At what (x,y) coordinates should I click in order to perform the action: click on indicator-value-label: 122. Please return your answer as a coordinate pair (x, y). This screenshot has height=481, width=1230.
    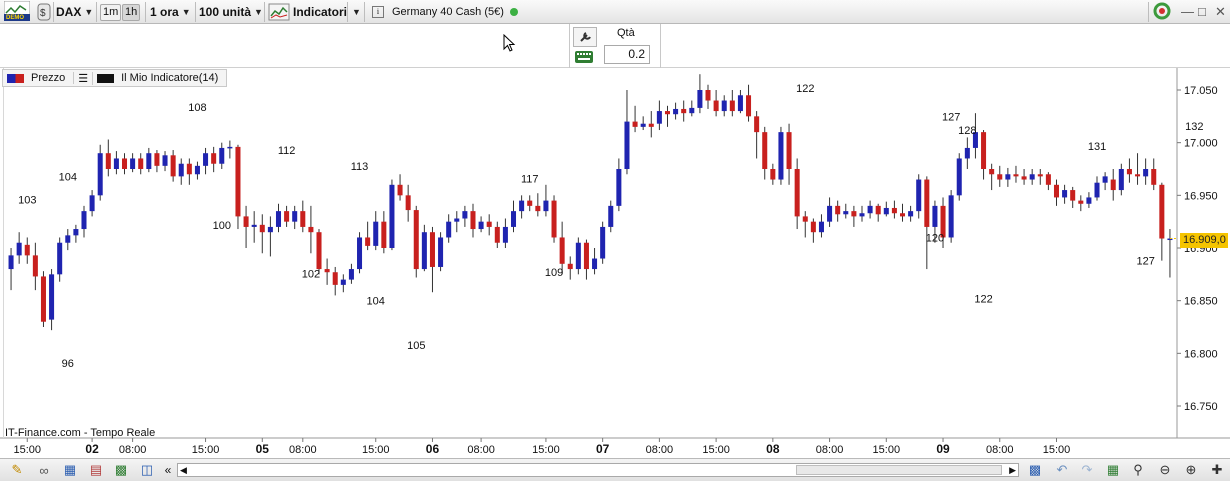
    Looking at the image, I should click on (983, 300).